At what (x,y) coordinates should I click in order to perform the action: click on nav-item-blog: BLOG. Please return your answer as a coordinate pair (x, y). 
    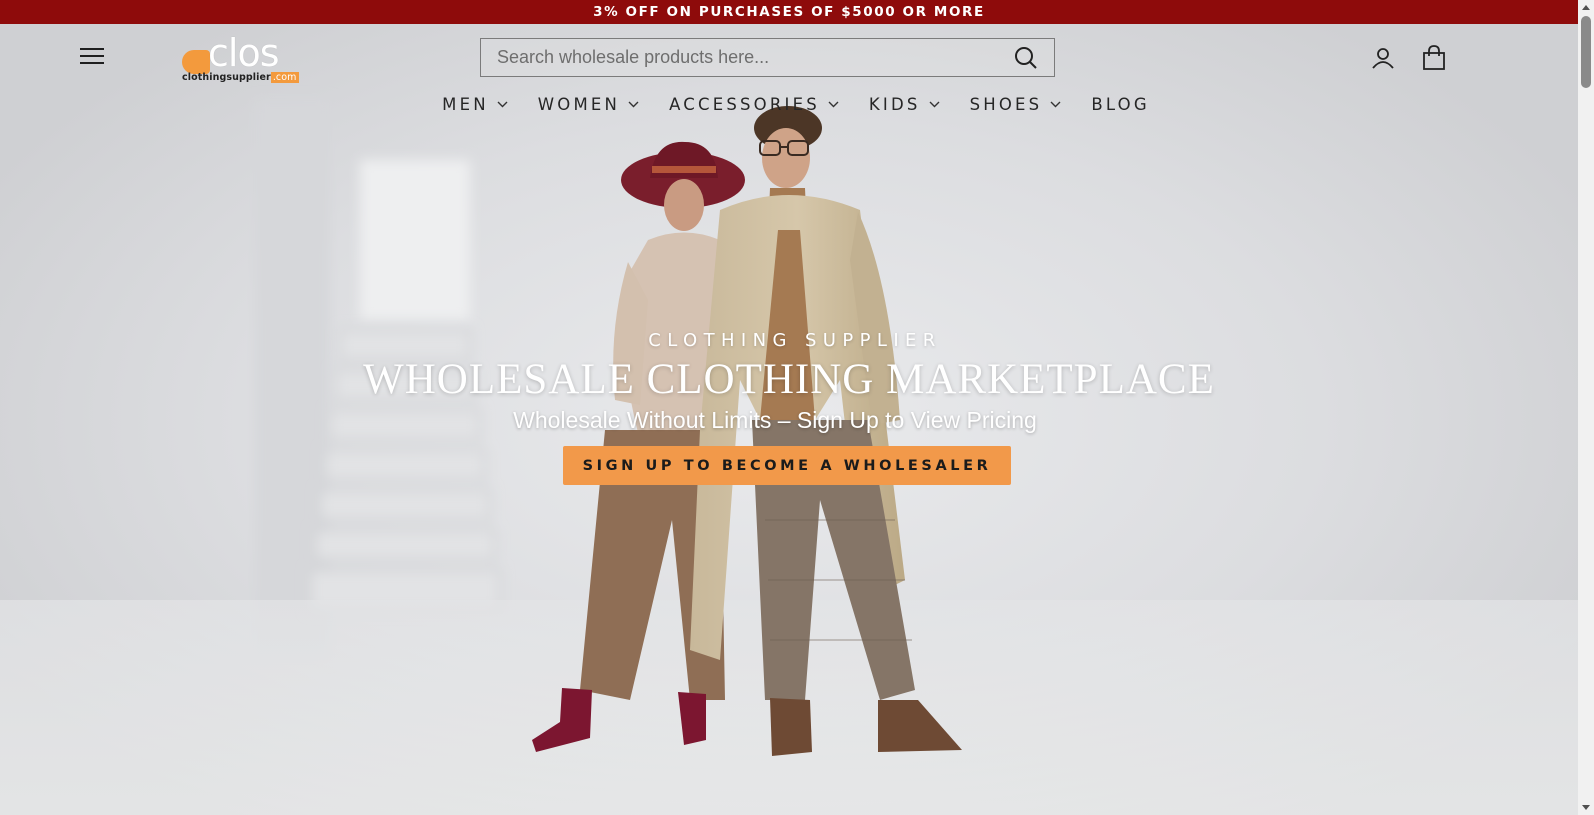
    Looking at the image, I should click on (1120, 104).